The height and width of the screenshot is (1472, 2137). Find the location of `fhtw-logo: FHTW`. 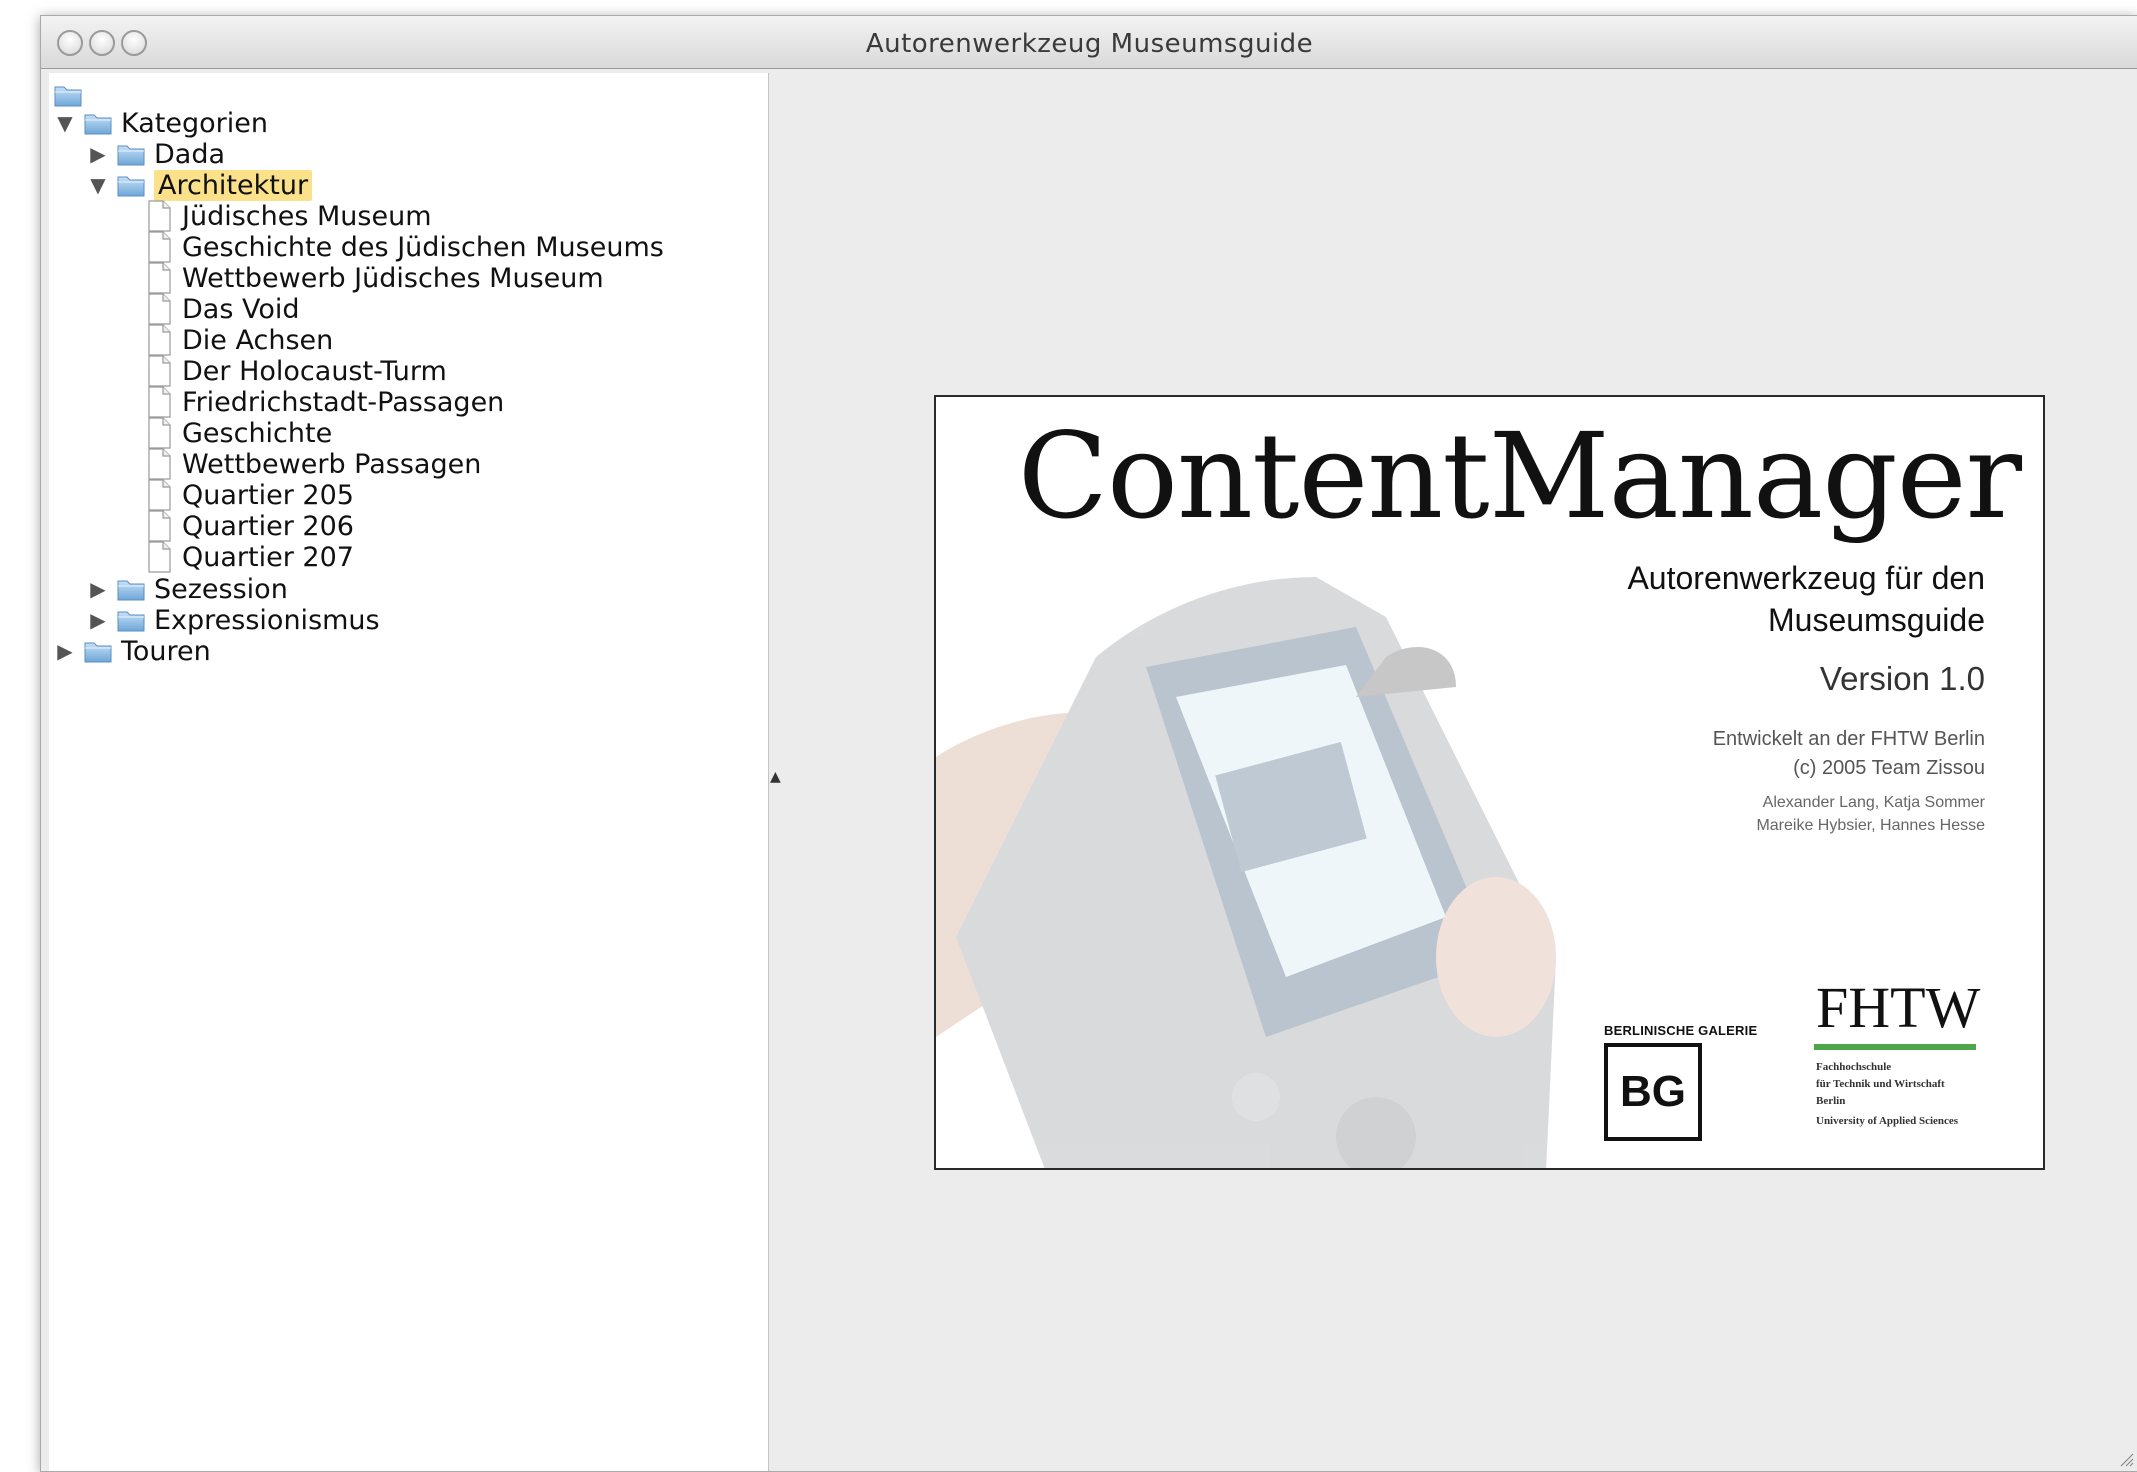

fhtw-logo: FHTW is located at coordinates (1898, 1007).